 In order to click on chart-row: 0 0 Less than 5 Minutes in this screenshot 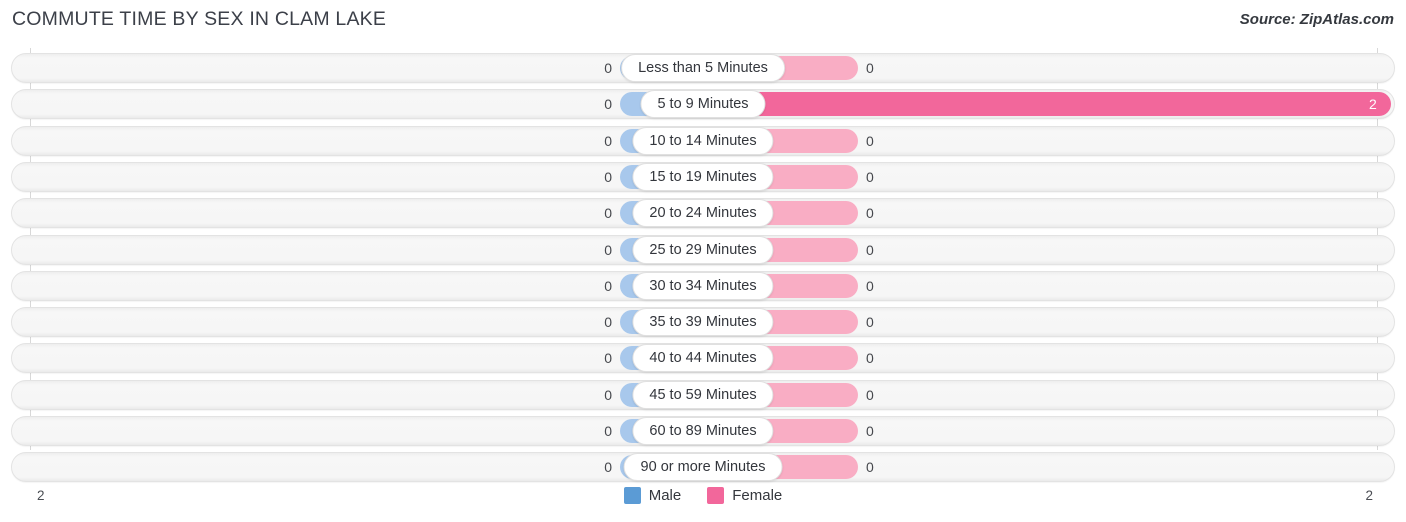, I will do `click(703, 68)`.